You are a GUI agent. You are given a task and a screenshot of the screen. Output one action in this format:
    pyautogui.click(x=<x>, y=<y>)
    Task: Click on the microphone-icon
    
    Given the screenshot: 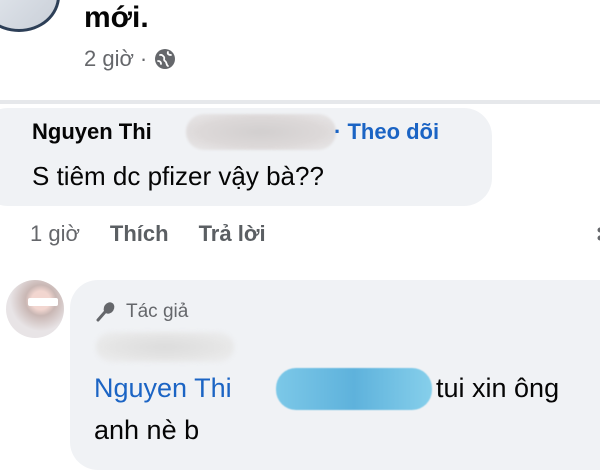 What is the action you would take?
    pyautogui.click(x=106, y=312)
    